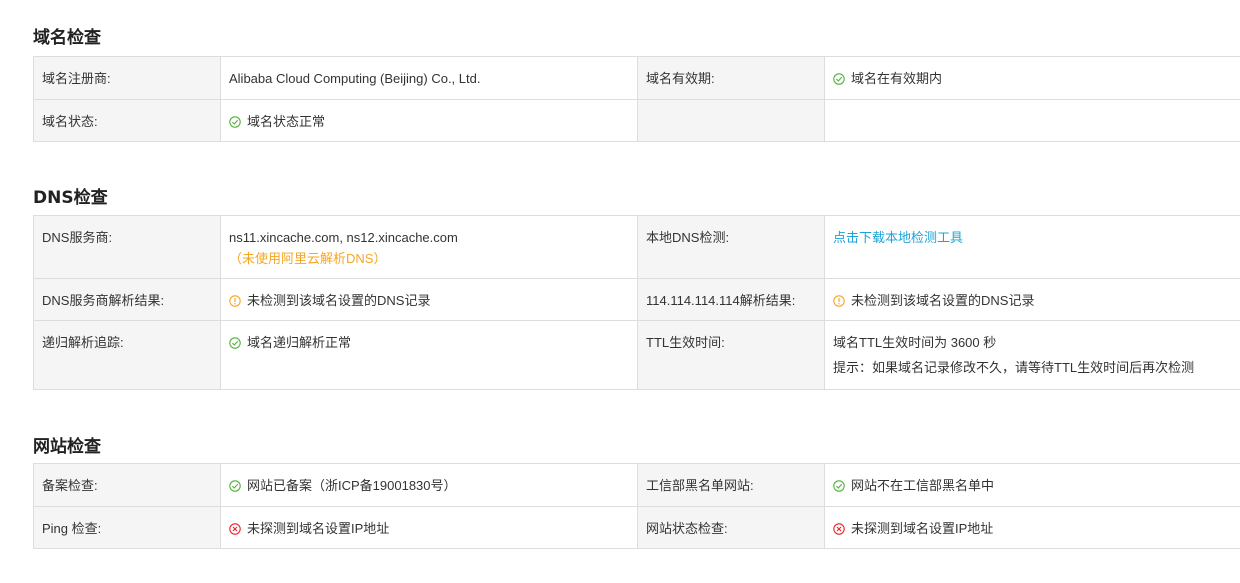 The image size is (1240, 583). I want to click on status-cell: 域名状态正常, so click(429, 120).